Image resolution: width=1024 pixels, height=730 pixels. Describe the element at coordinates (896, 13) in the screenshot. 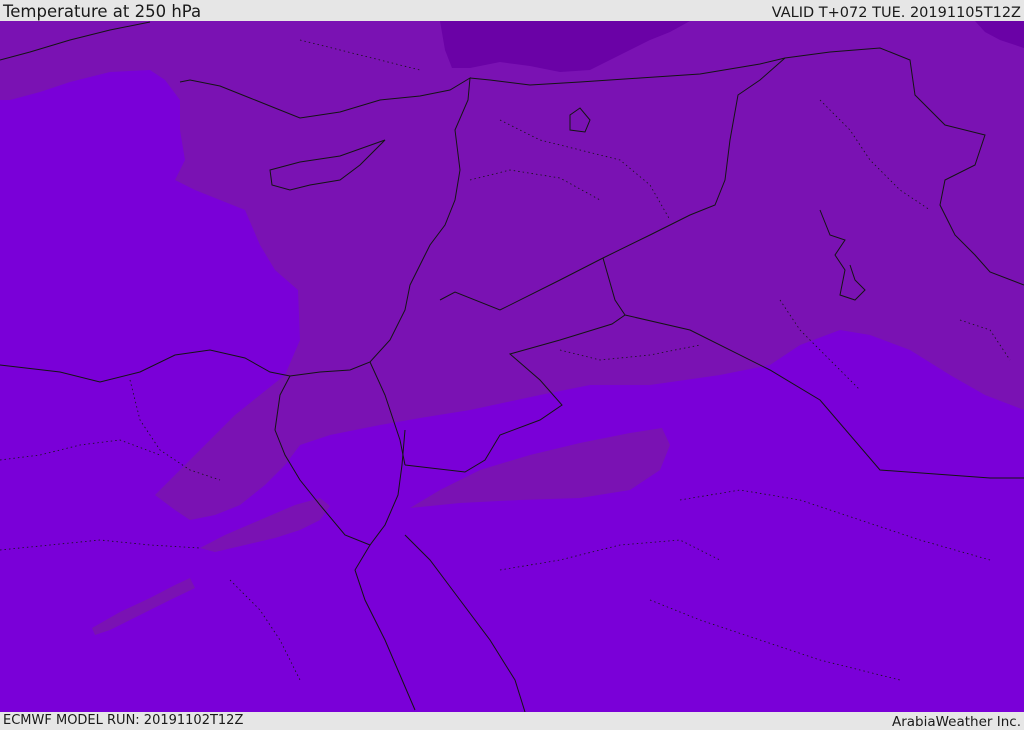

I see `valid-time-label: VALID T+072 TUE. 20191105T12Z` at that location.